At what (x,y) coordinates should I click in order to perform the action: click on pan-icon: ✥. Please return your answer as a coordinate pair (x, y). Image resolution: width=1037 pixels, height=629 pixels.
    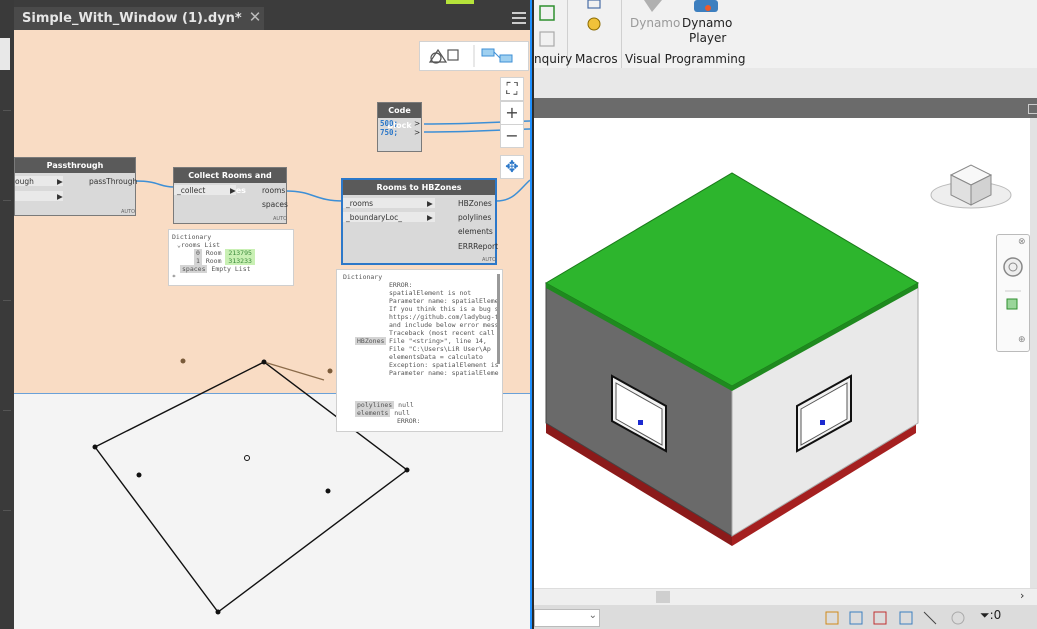
    Looking at the image, I should click on (512, 166).